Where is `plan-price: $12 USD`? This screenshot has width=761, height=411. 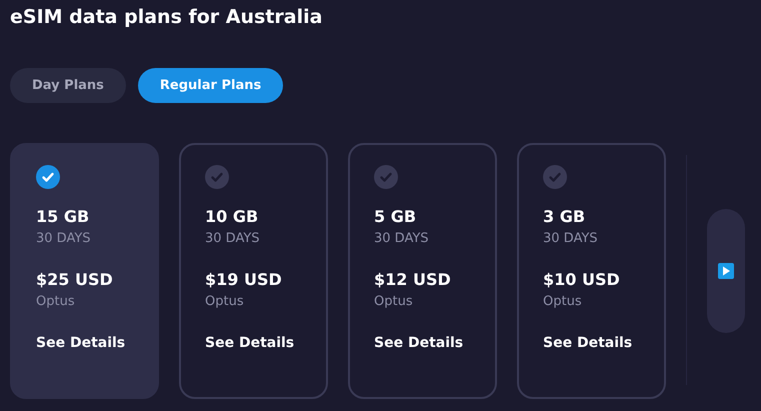 plan-price: $12 USD is located at coordinates (413, 280).